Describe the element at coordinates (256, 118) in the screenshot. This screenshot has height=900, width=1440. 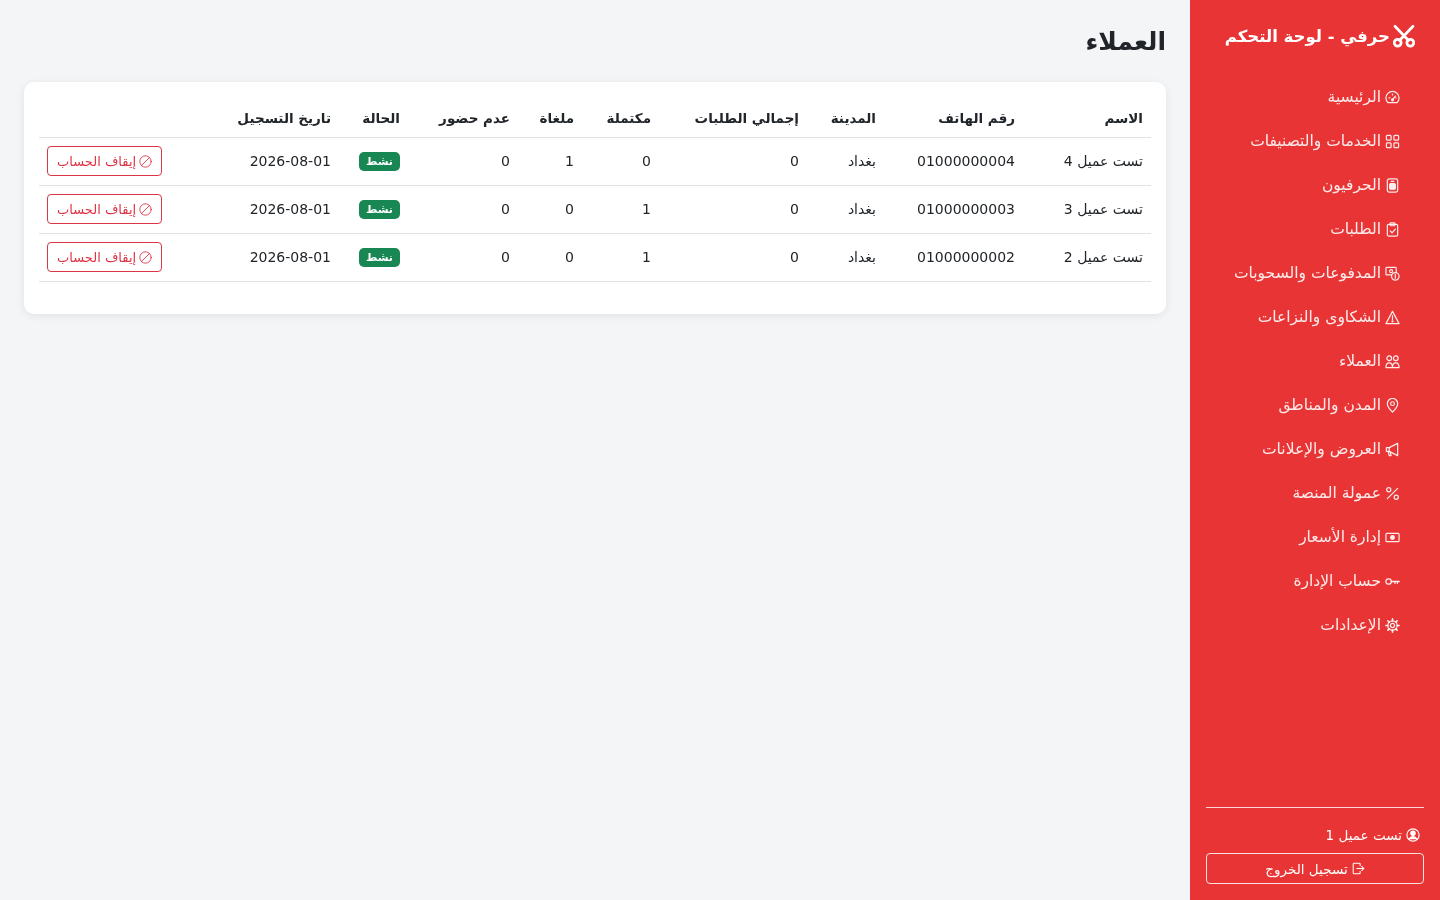
I see `column-header: تاريخ التسجيل` at that location.